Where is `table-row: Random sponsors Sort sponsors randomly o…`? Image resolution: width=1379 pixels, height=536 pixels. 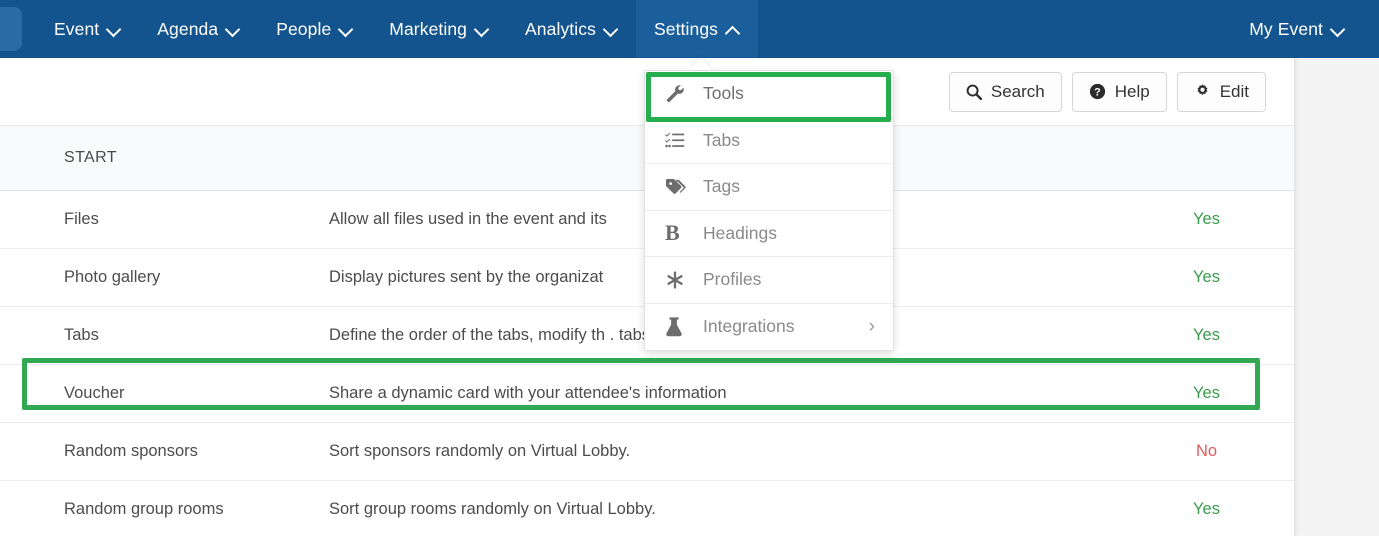 table-row: Random sponsors Sort sponsors randomly o… is located at coordinates (647, 452).